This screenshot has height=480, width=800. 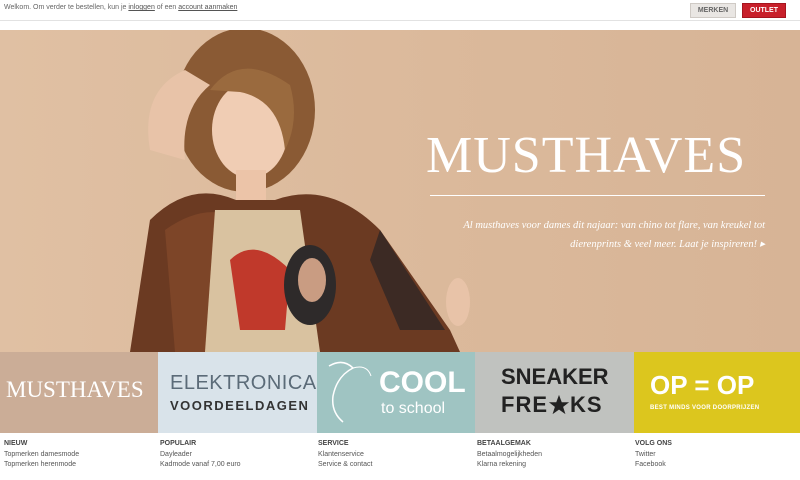 I want to click on footer-link: Twitter, so click(x=710, y=454).